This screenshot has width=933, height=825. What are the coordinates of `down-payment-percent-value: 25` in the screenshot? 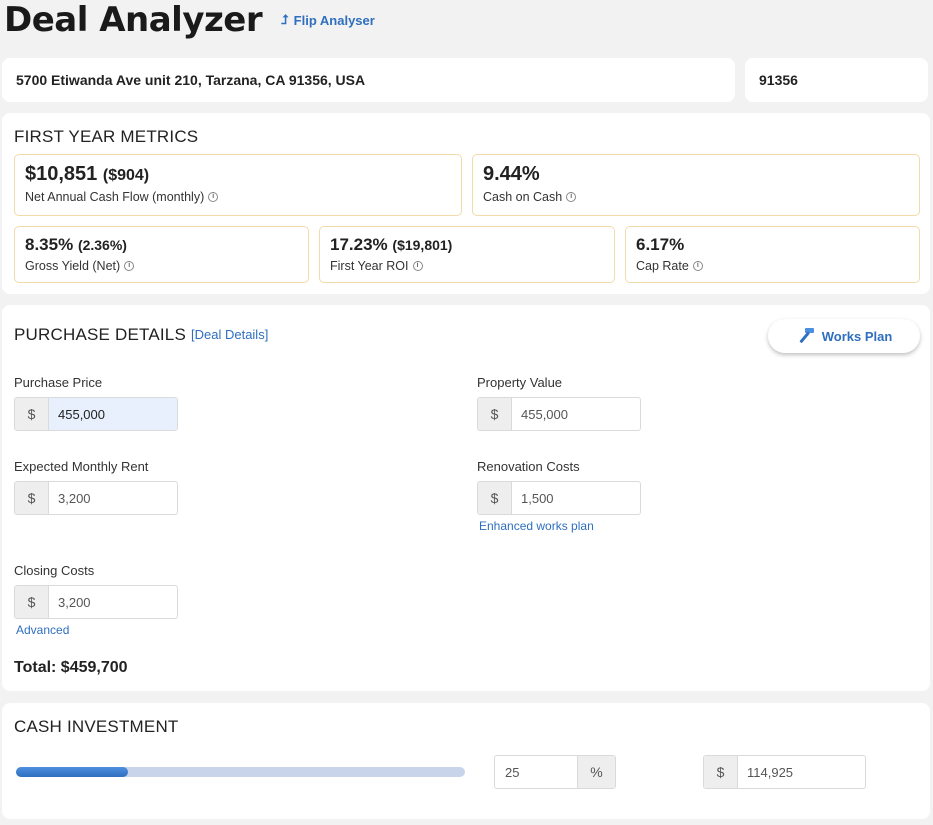 It's located at (536, 772).